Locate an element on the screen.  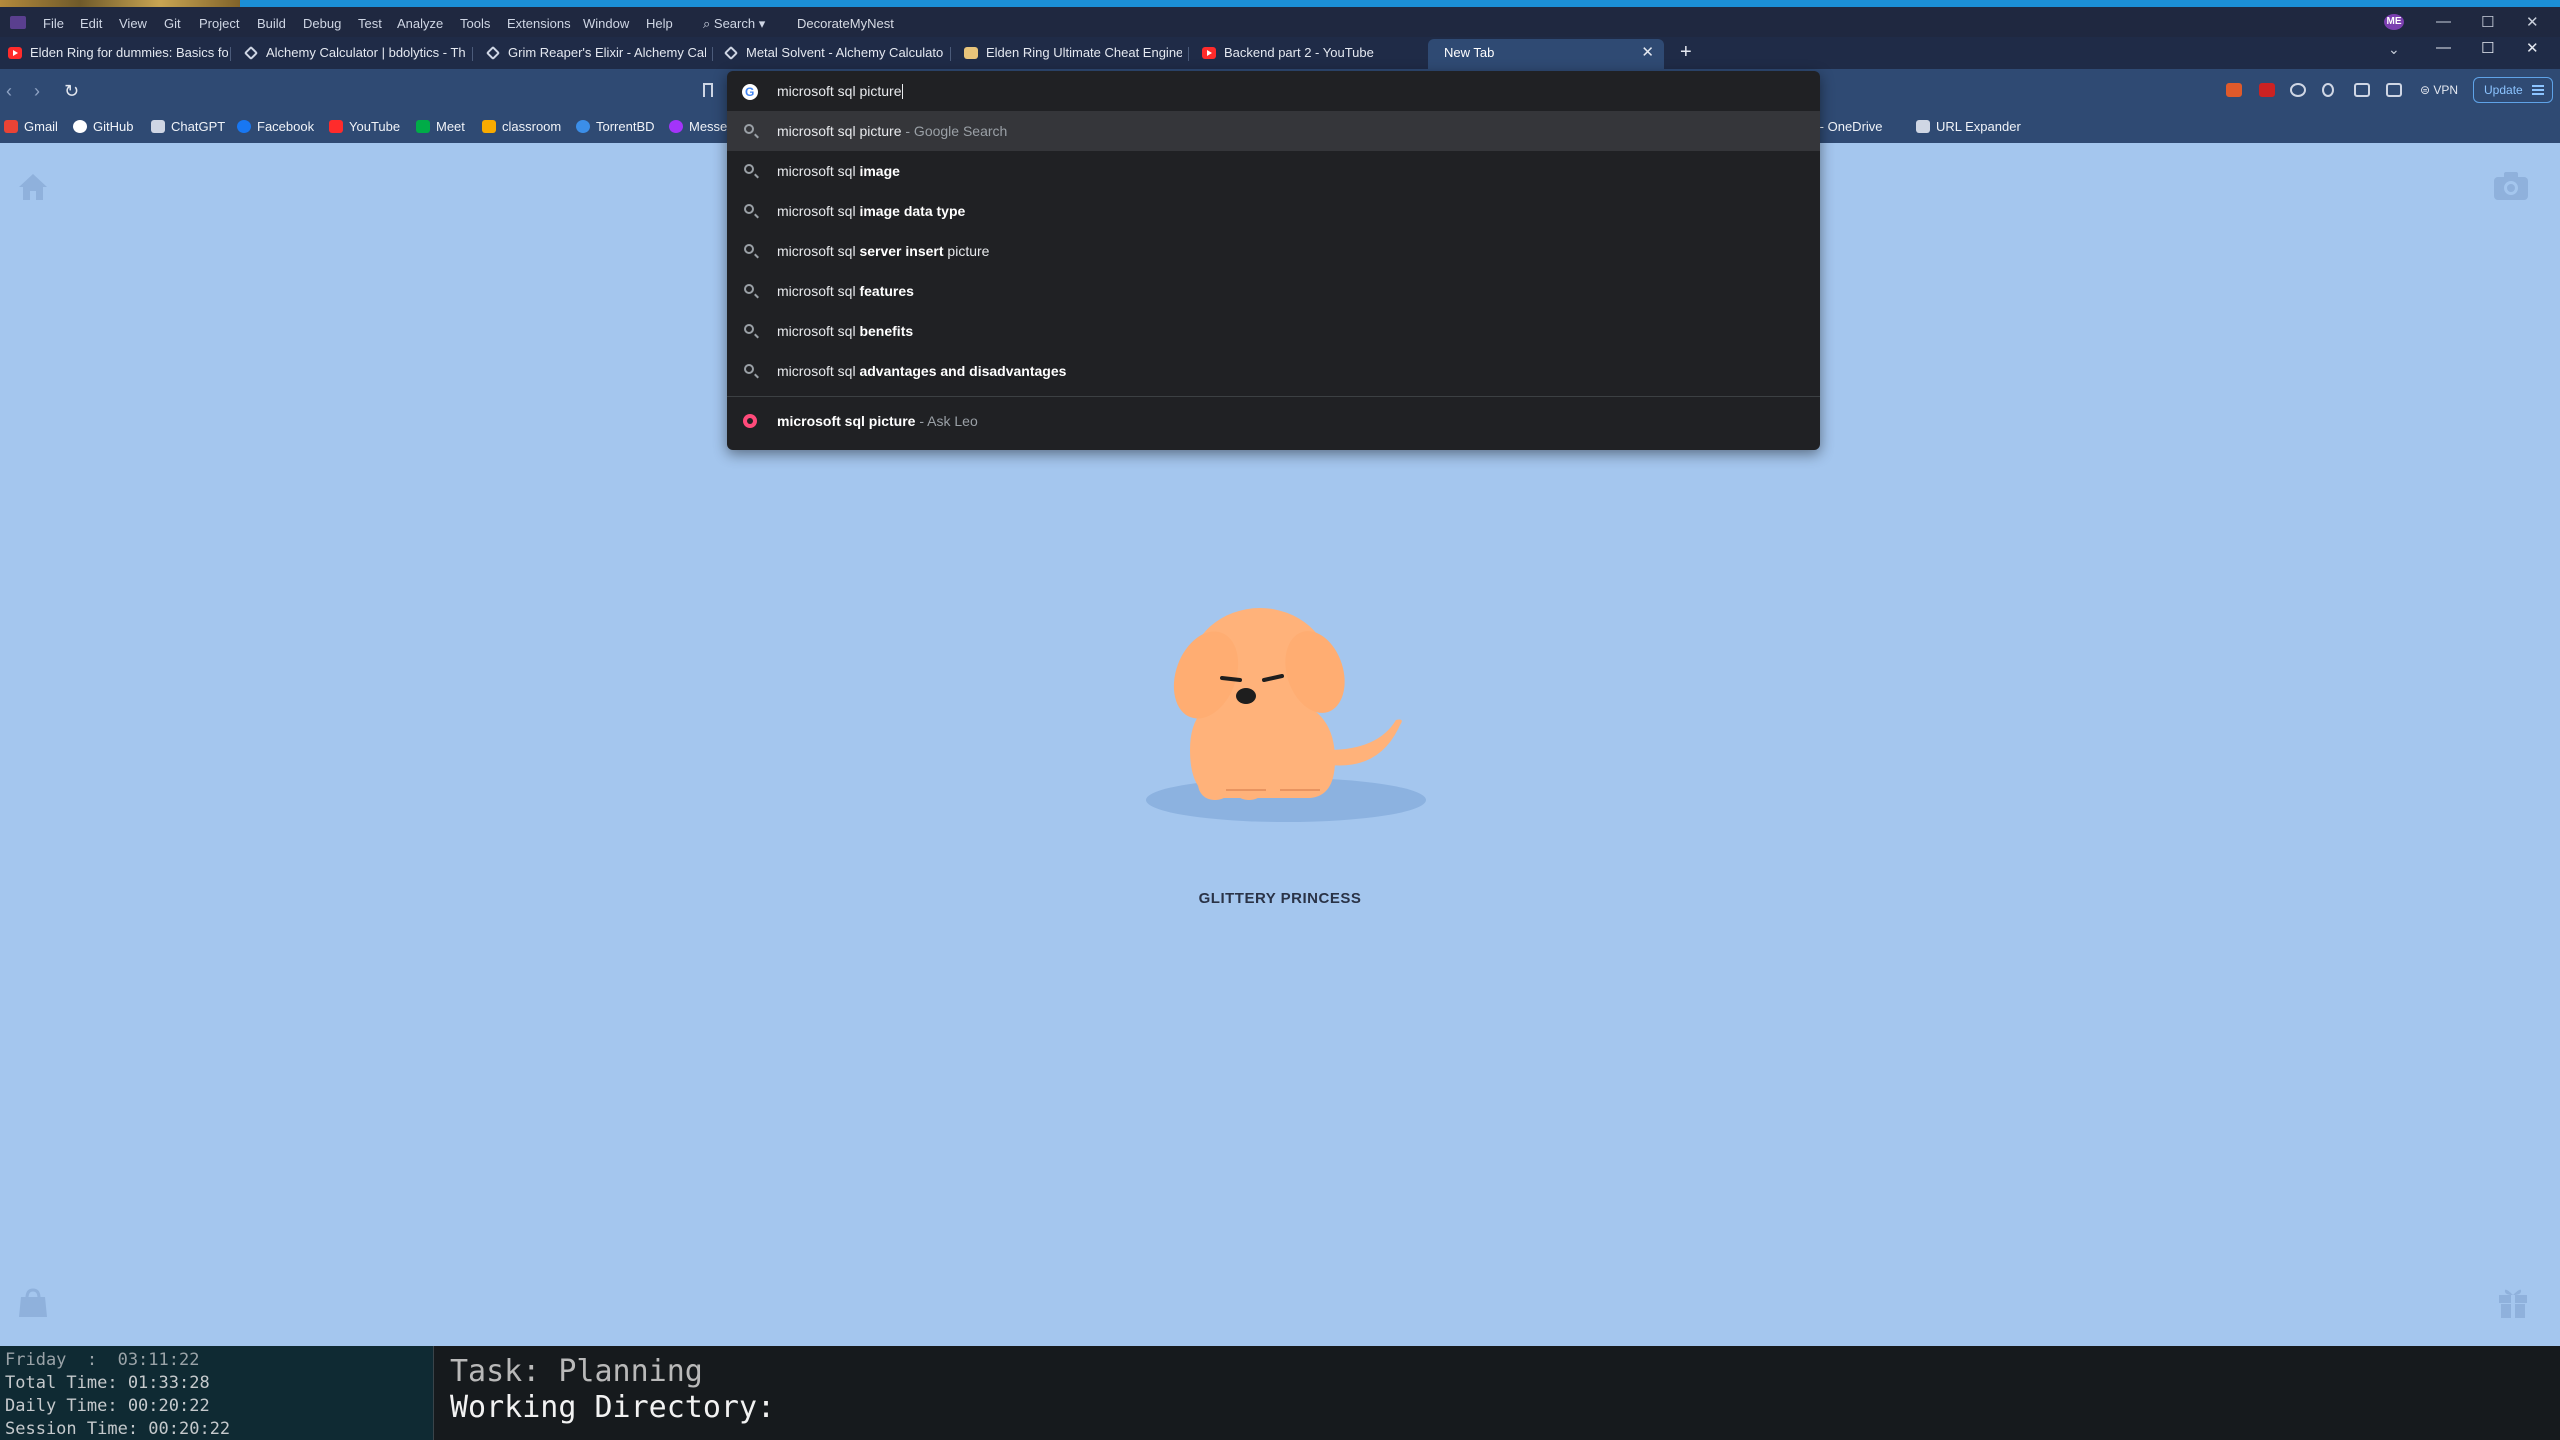
bookmark-meet: Meet is located at coordinates (440, 126).